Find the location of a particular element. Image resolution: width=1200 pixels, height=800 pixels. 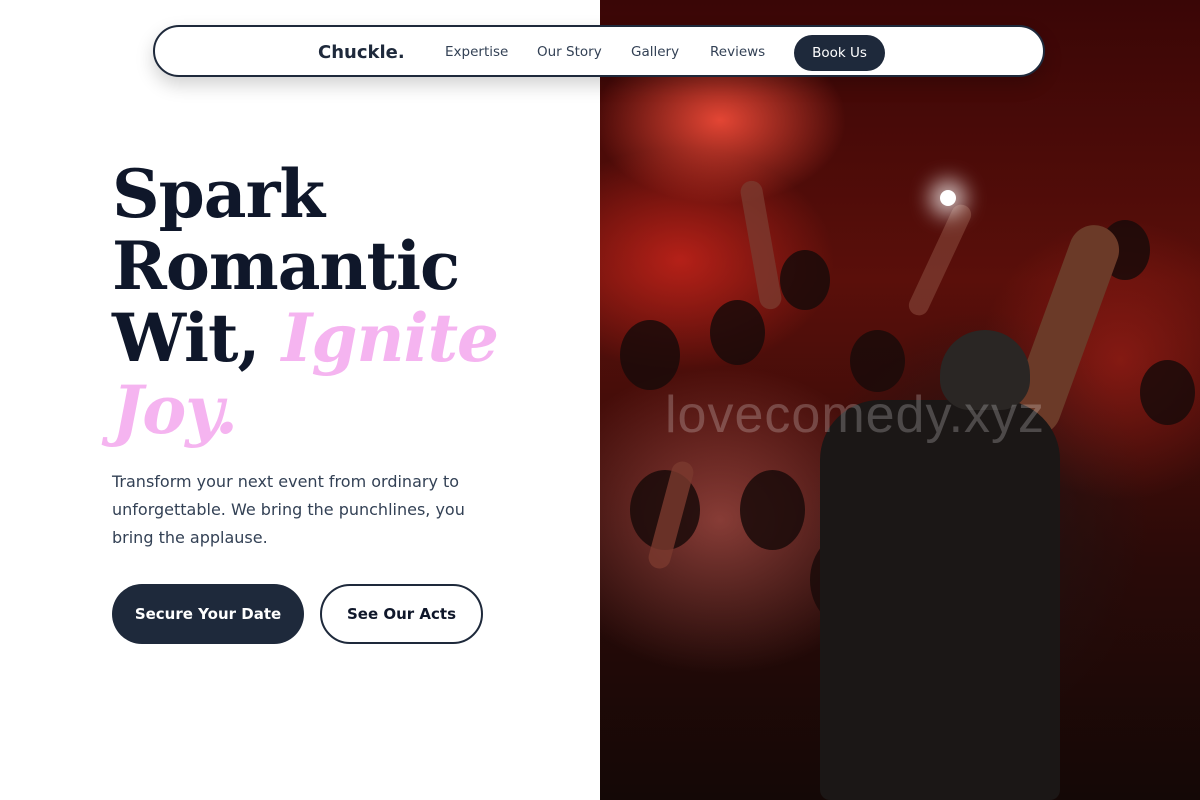

brand-logo: Chuckle. is located at coordinates (361, 52).